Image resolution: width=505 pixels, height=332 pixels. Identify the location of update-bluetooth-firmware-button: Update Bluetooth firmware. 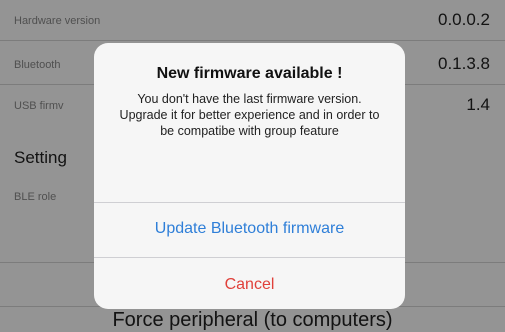
(249, 229).